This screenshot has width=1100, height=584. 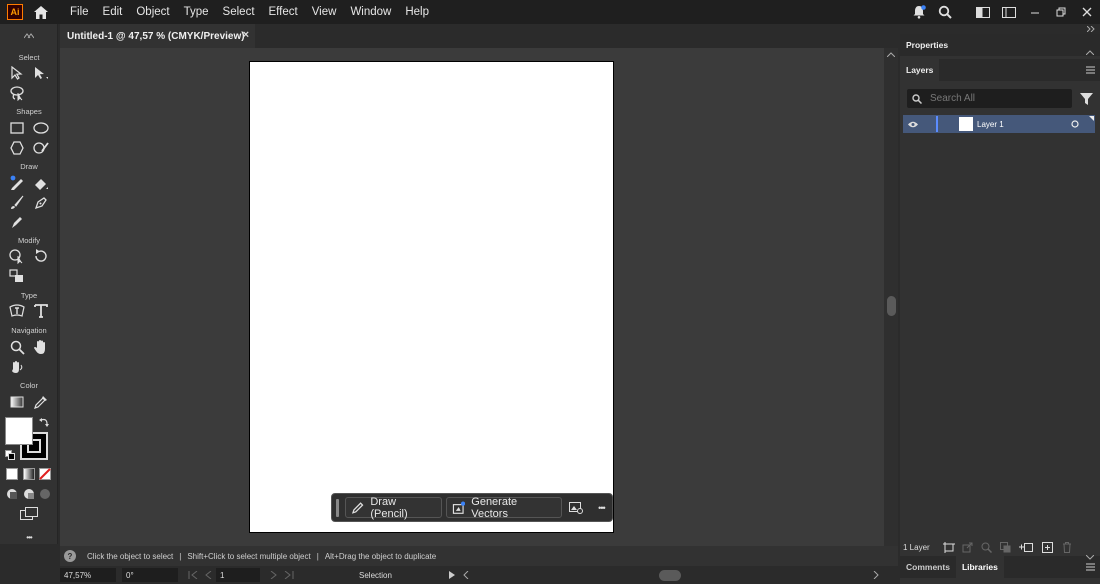 What do you see at coordinates (17, 402) in the screenshot?
I see `gradient-tool-icon` at bounding box center [17, 402].